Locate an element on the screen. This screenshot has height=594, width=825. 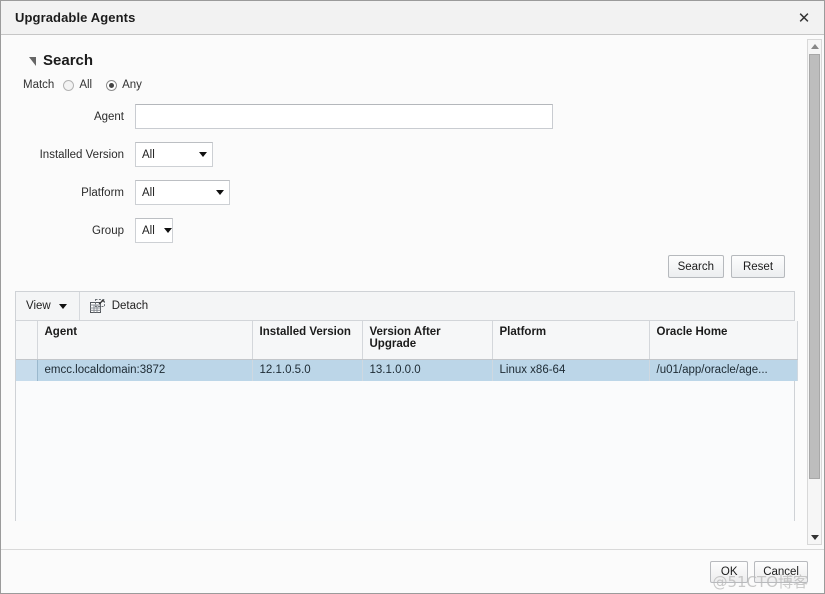
column-header-installed-version: Installed Version is located at coordinates (307, 340).